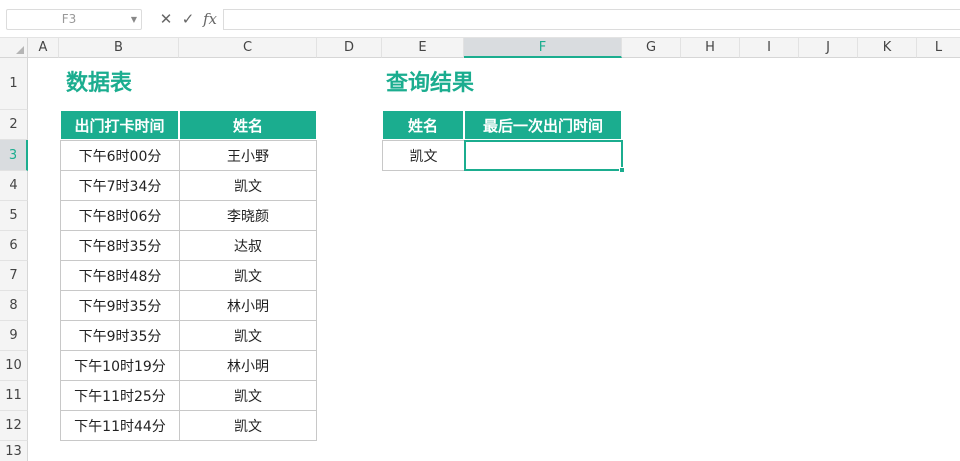 This screenshot has height=461, width=960. What do you see at coordinates (543, 125) in the screenshot?
I see `query-header-last-time: 最后一次出门时间` at bounding box center [543, 125].